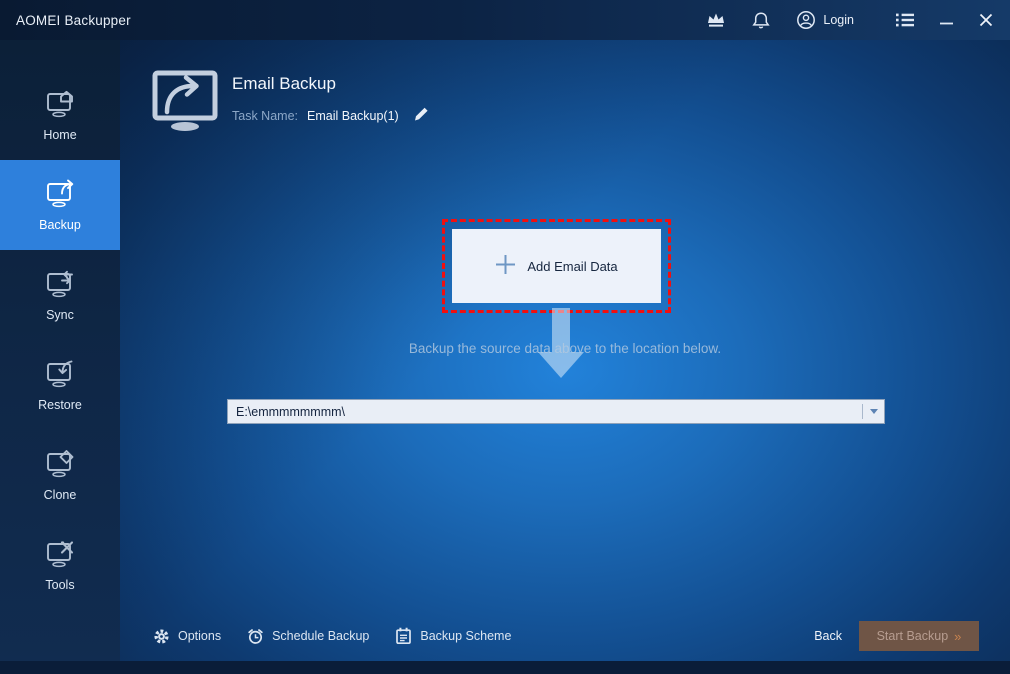 Image resolution: width=1010 pixels, height=674 pixels. I want to click on sidebar-item-label: Sync, so click(60, 314).